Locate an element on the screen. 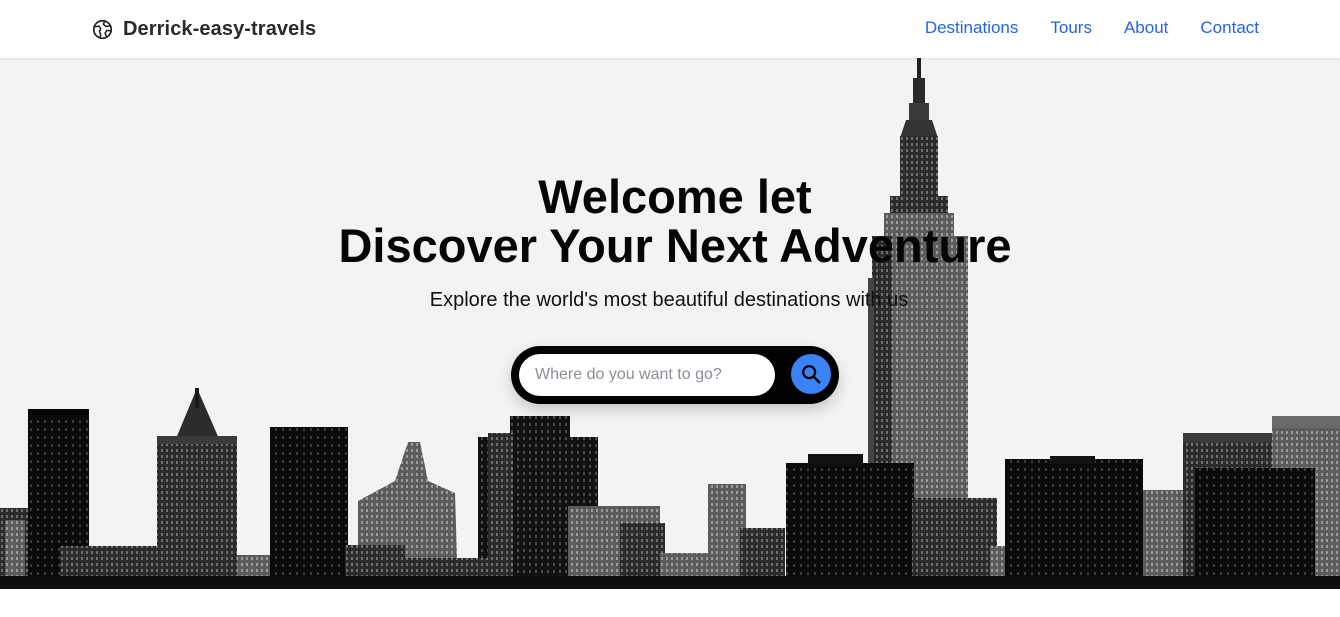 The height and width of the screenshot is (617, 1340). nav-link-tours: Tours is located at coordinates (1071, 28).